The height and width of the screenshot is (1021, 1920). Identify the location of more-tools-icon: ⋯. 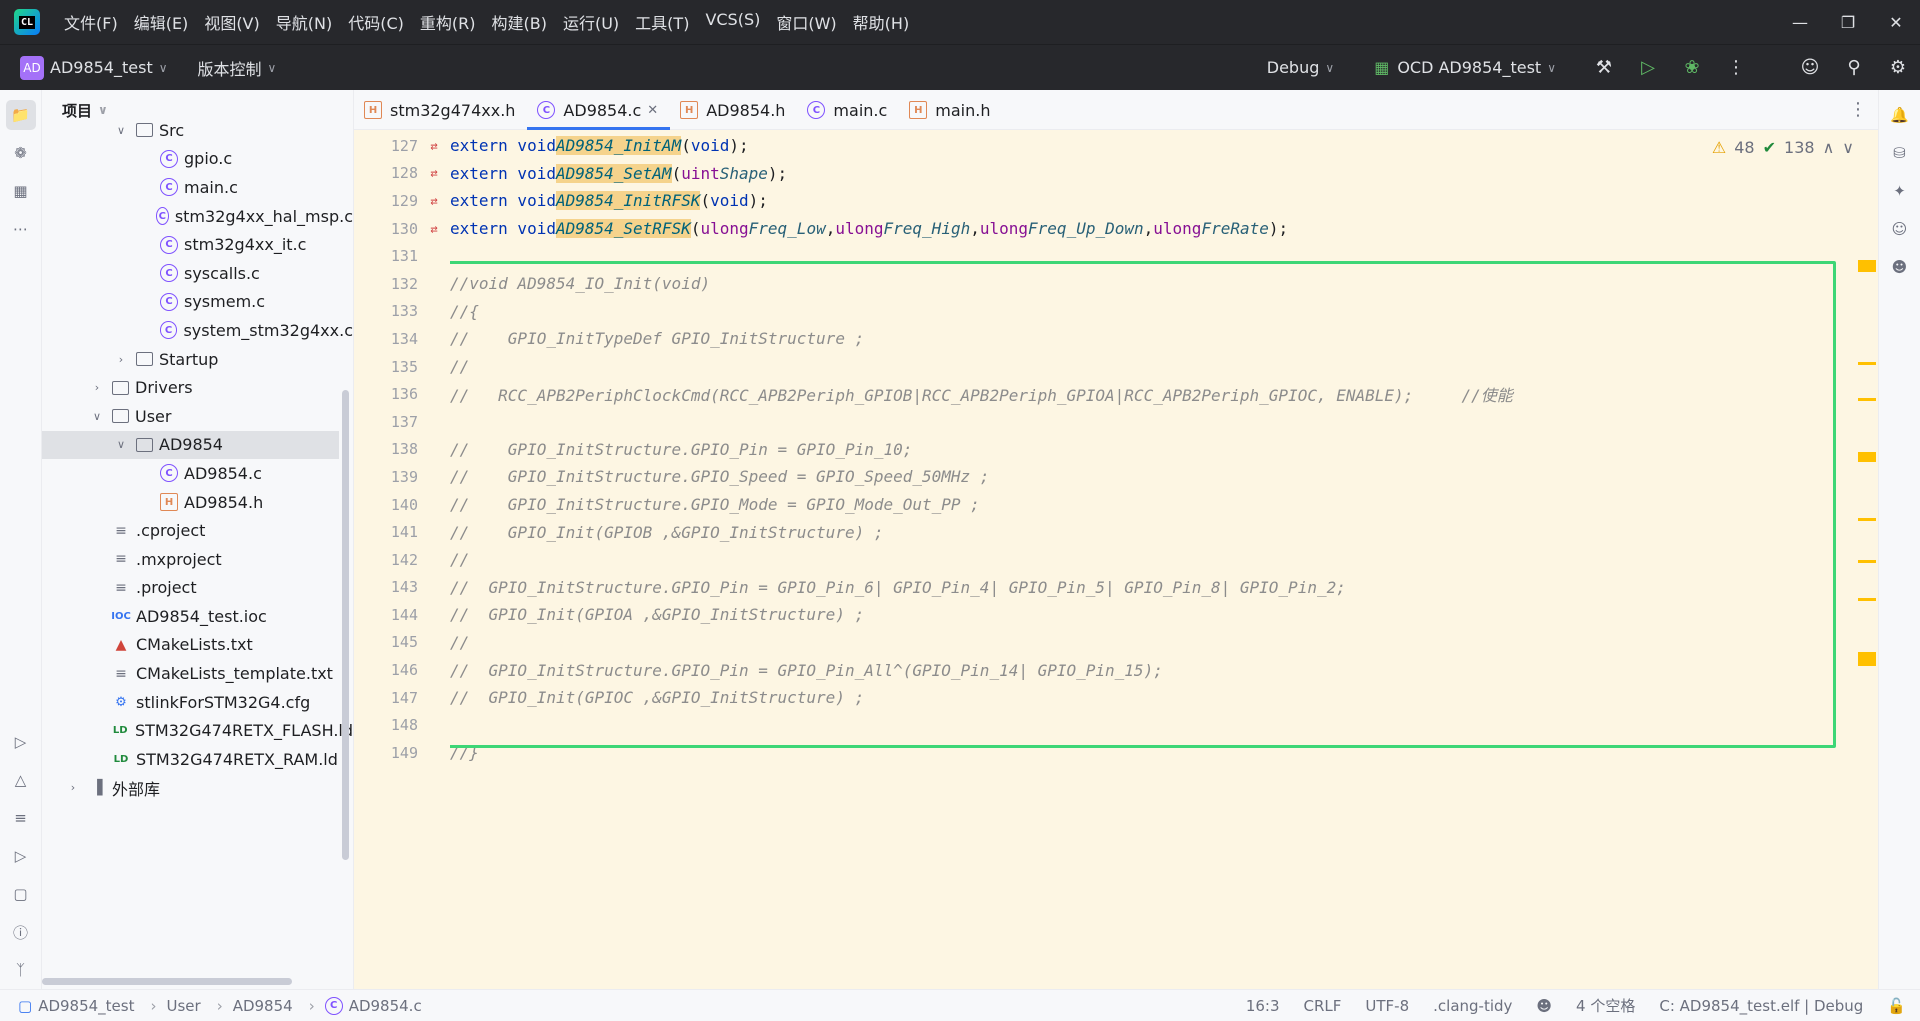
(21, 229).